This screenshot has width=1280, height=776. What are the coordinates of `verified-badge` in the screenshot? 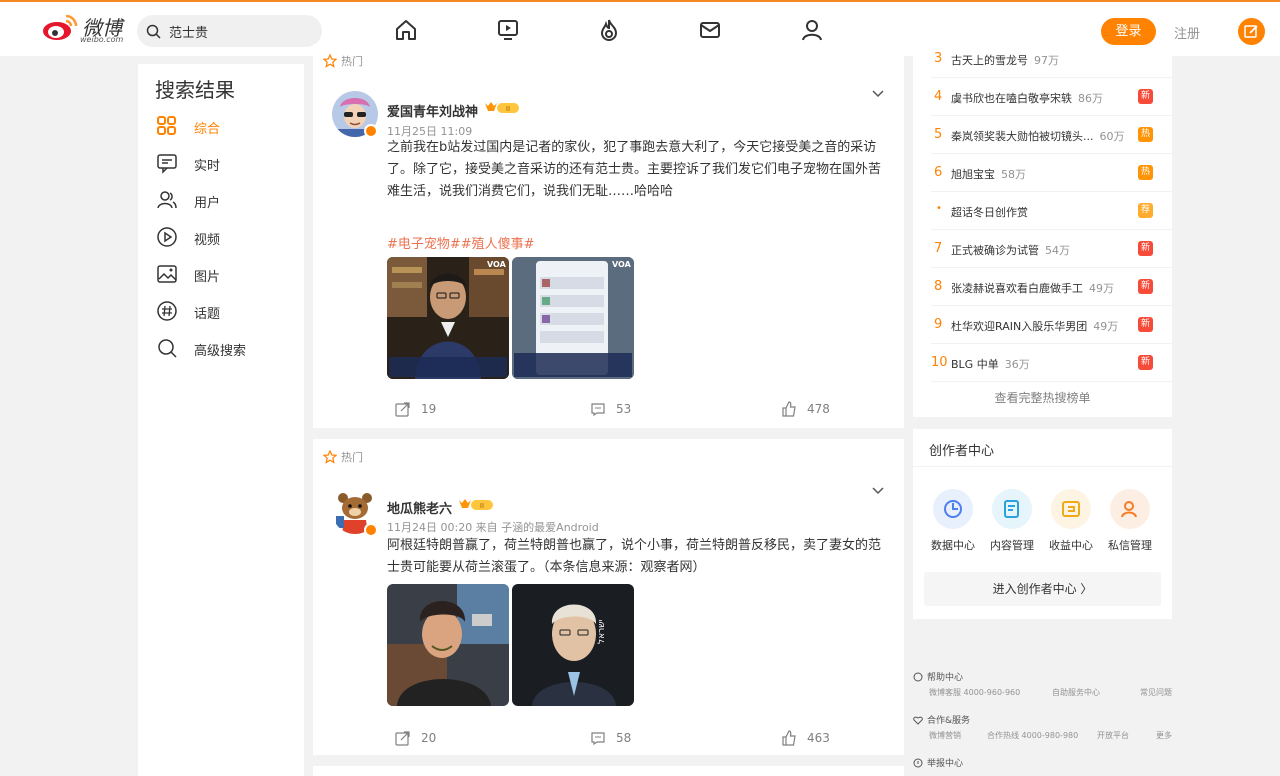 It's located at (371, 530).